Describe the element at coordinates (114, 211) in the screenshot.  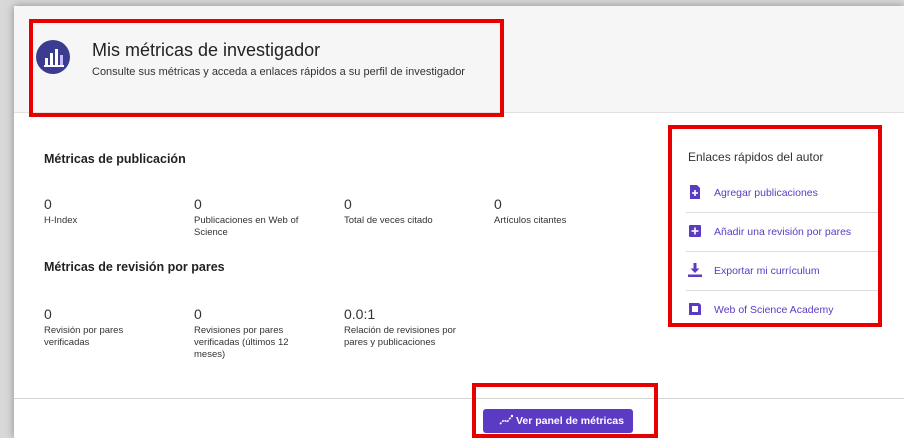
I see `metric-h-index: 0 H-Index` at that location.